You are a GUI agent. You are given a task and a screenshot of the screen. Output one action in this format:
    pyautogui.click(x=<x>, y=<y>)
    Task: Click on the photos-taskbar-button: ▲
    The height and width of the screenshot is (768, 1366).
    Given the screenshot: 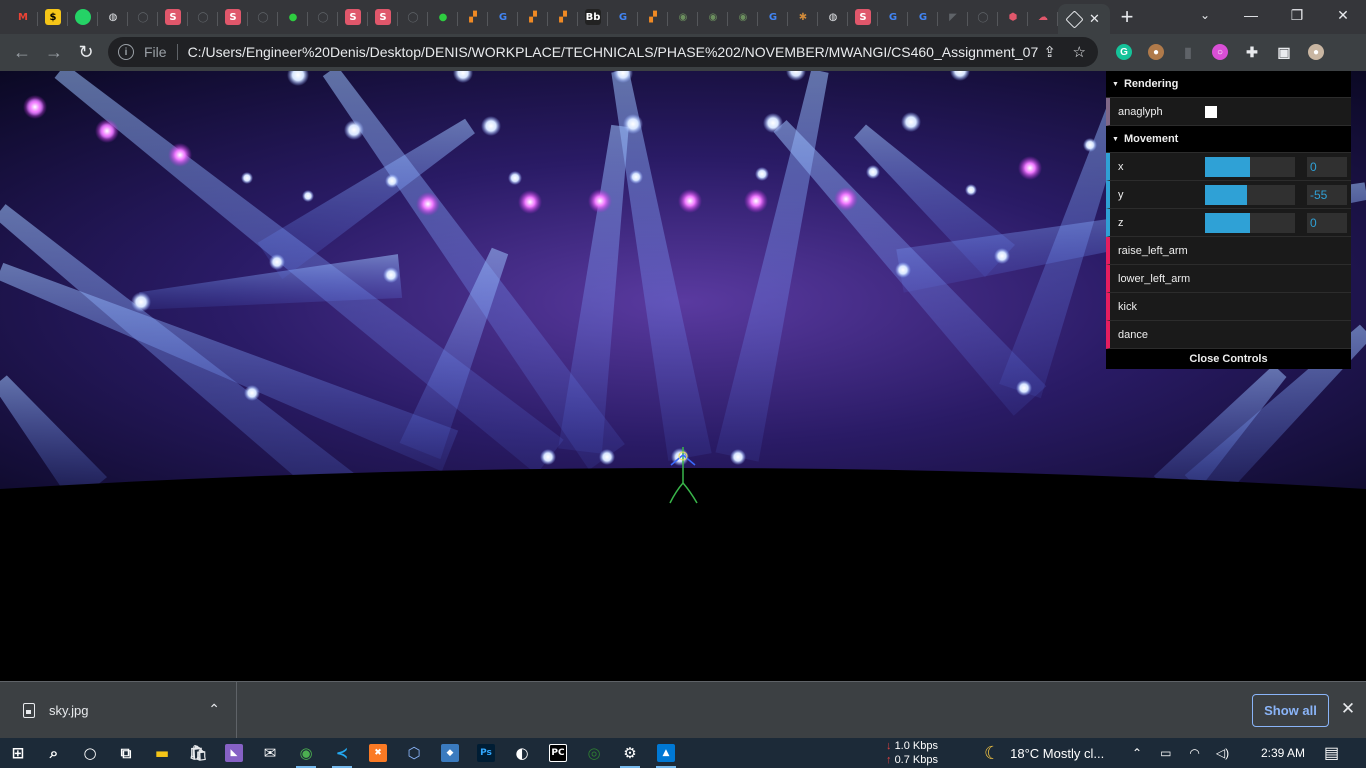 What is the action you would take?
    pyautogui.click(x=666, y=753)
    